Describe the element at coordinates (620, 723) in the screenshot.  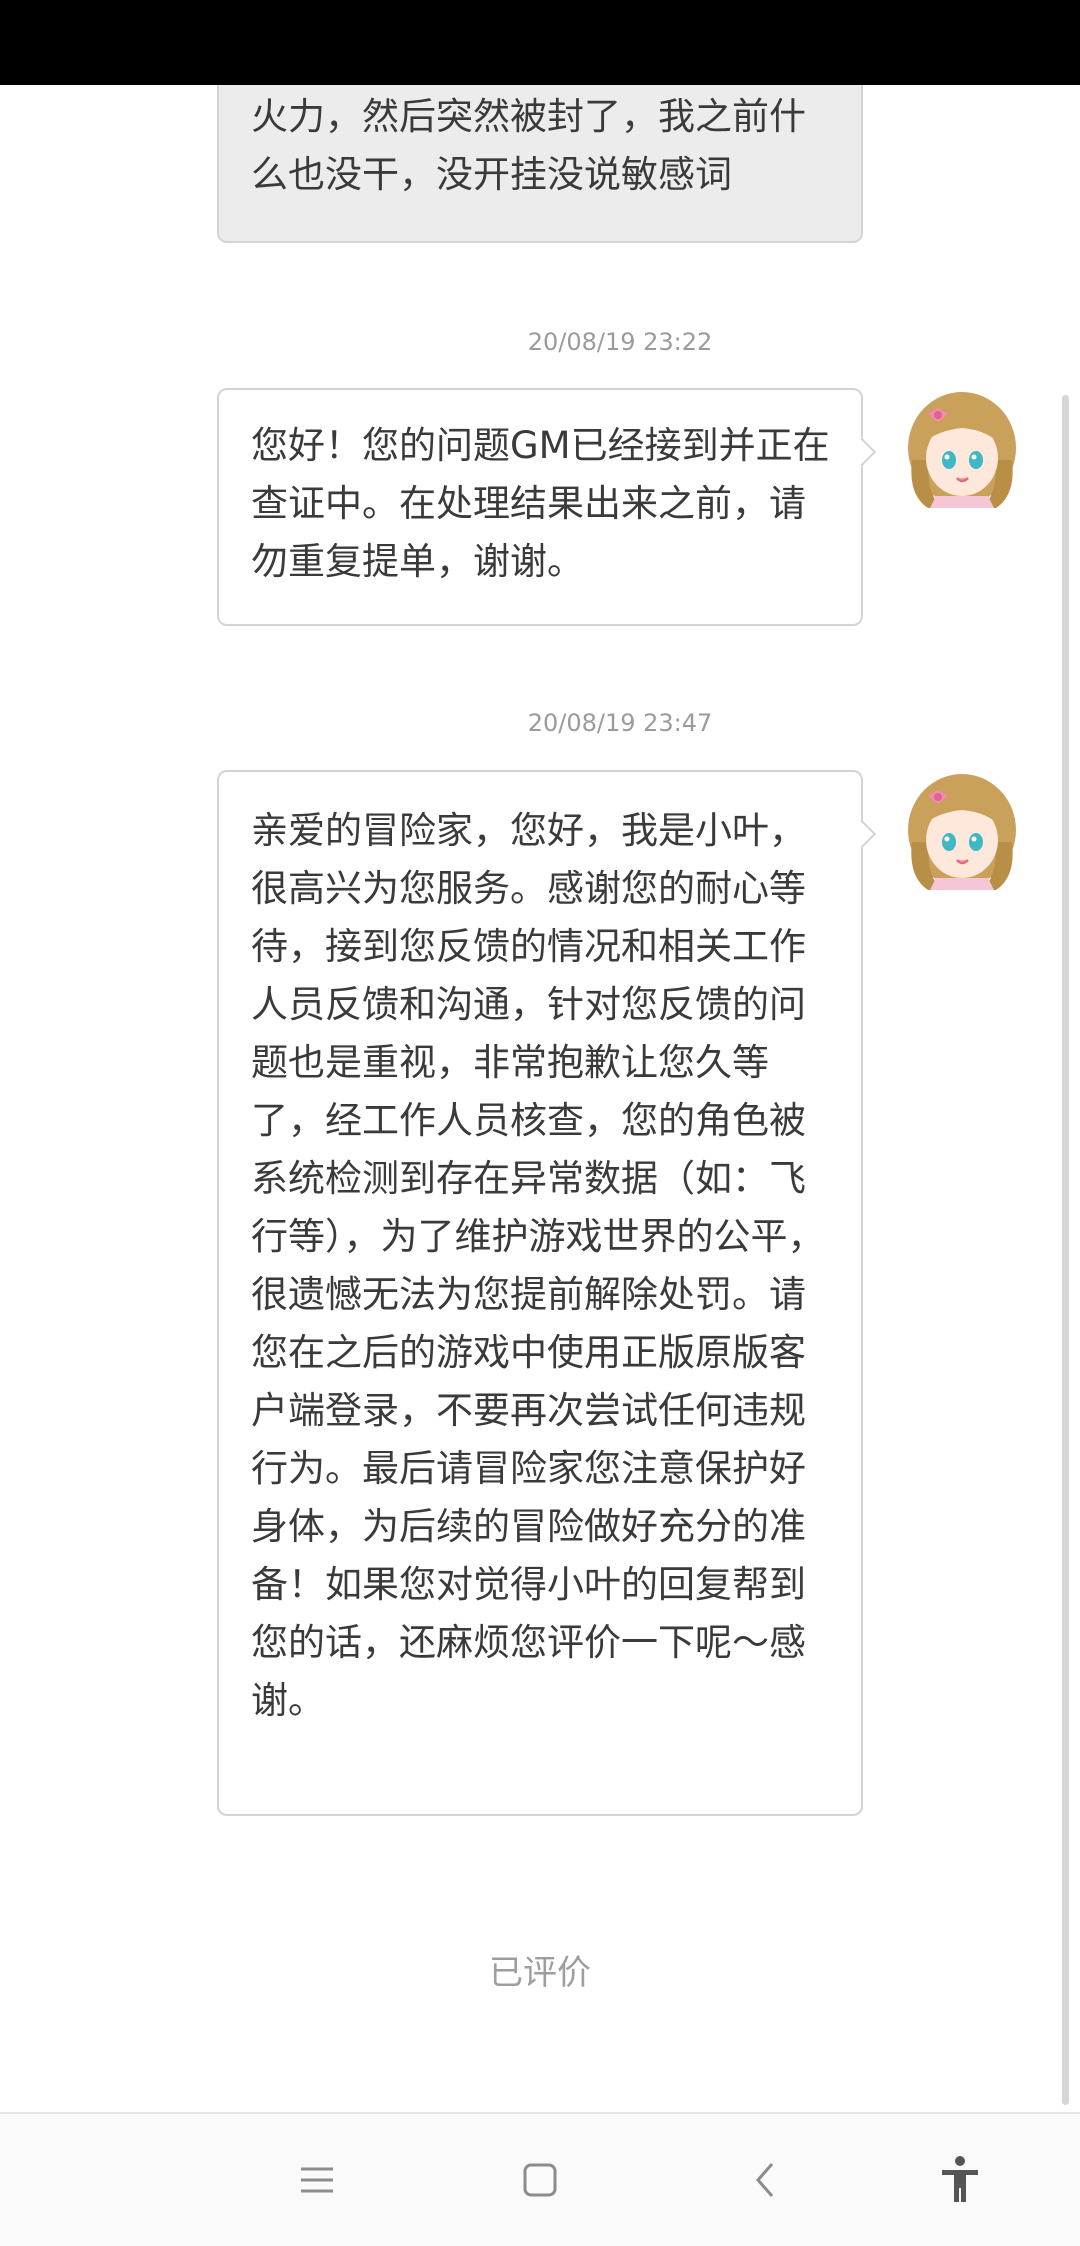
I see `message-timestamp: 20/08/19 23:47` at that location.